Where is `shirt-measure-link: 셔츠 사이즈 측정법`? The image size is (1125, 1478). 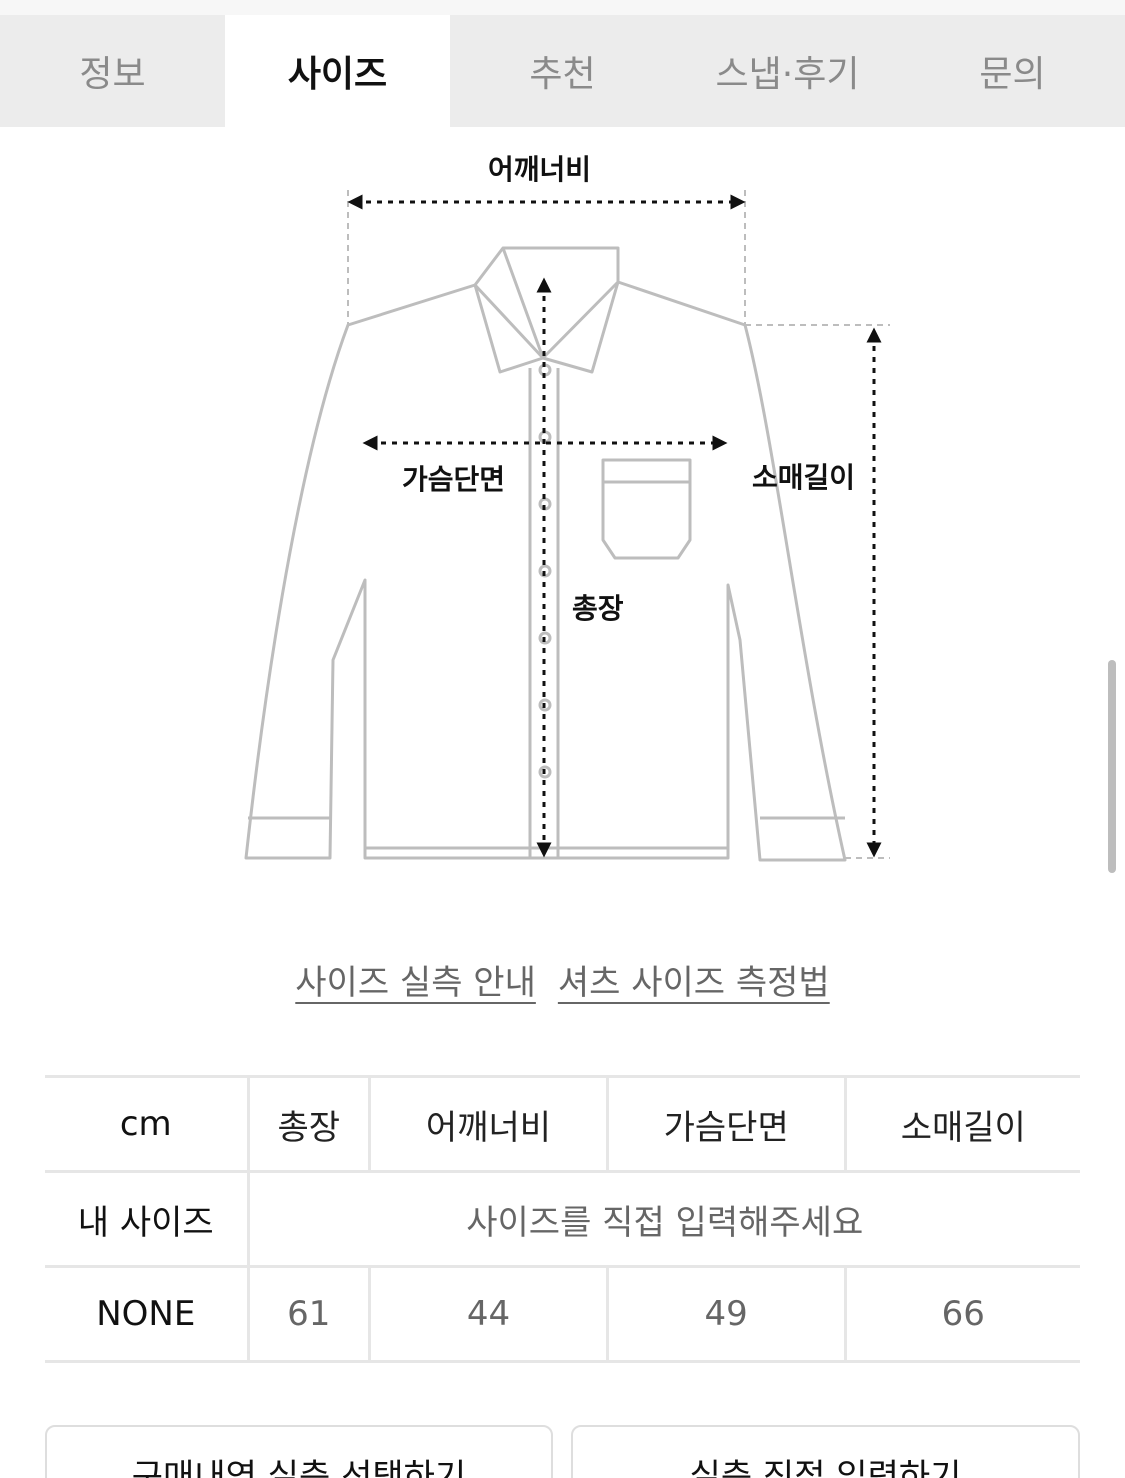 shirt-measure-link: 셔츠 사이즈 측정법 is located at coordinates (694, 979).